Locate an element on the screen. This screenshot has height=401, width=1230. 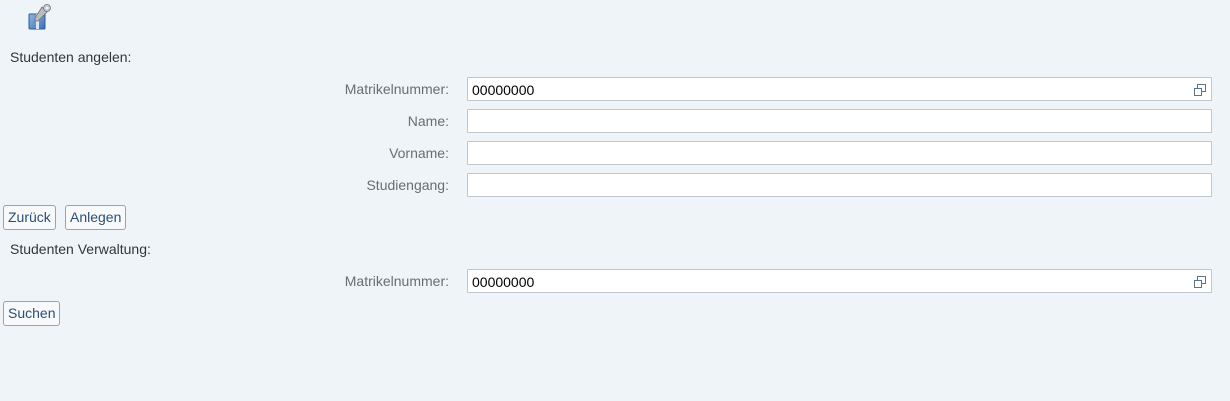
vorname-label: Vorname: is located at coordinates (419, 153).